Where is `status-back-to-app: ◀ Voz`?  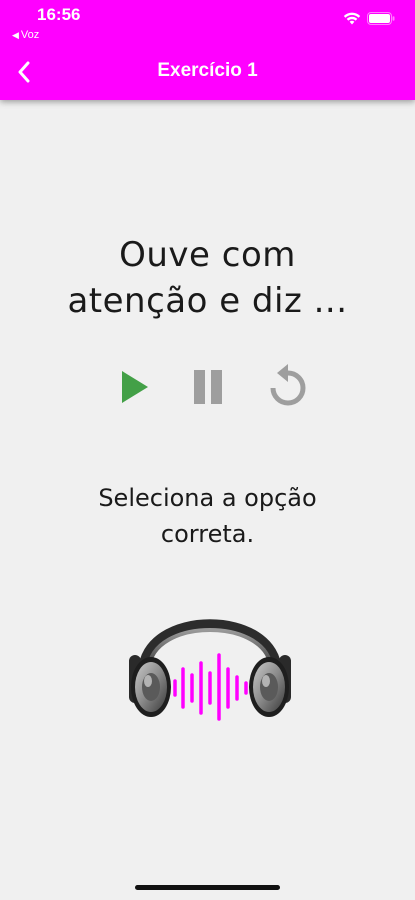 status-back-to-app: ◀ Voz is located at coordinates (25, 35).